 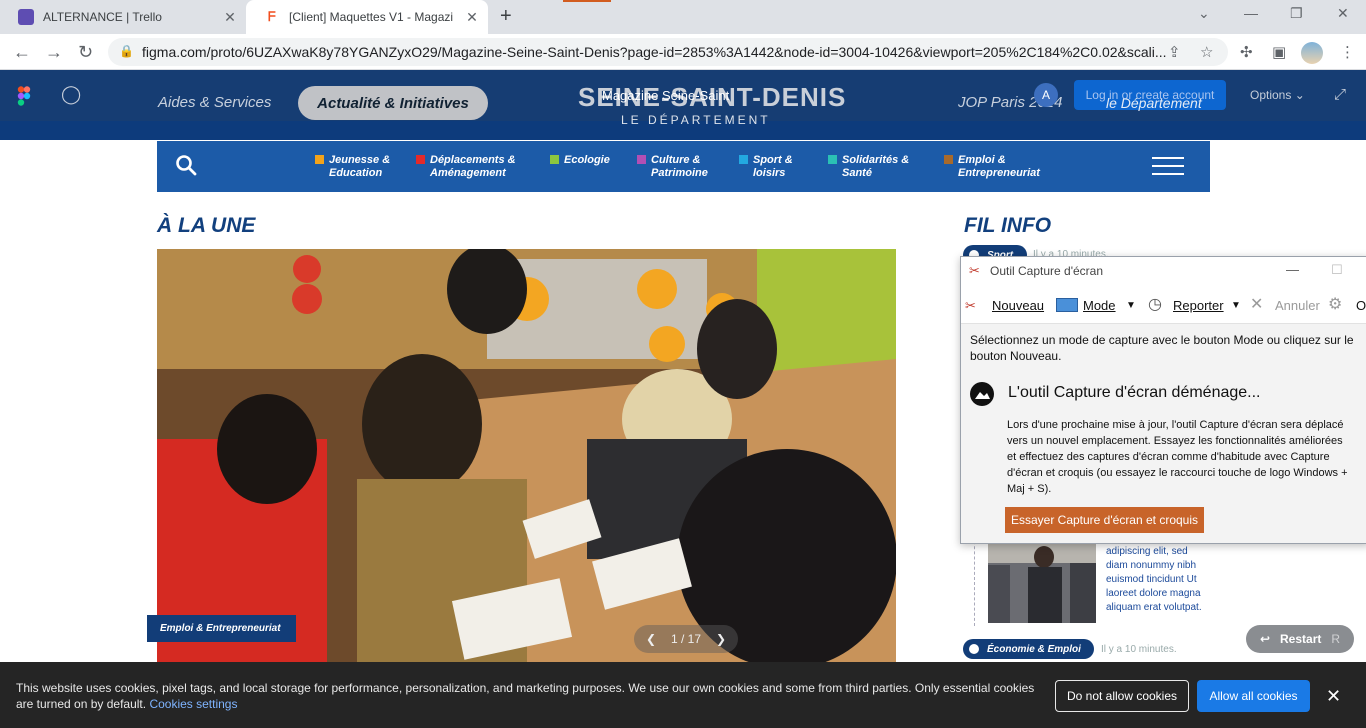 I want to click on hamburger-menu-icon, so click(x=1168, y=166).